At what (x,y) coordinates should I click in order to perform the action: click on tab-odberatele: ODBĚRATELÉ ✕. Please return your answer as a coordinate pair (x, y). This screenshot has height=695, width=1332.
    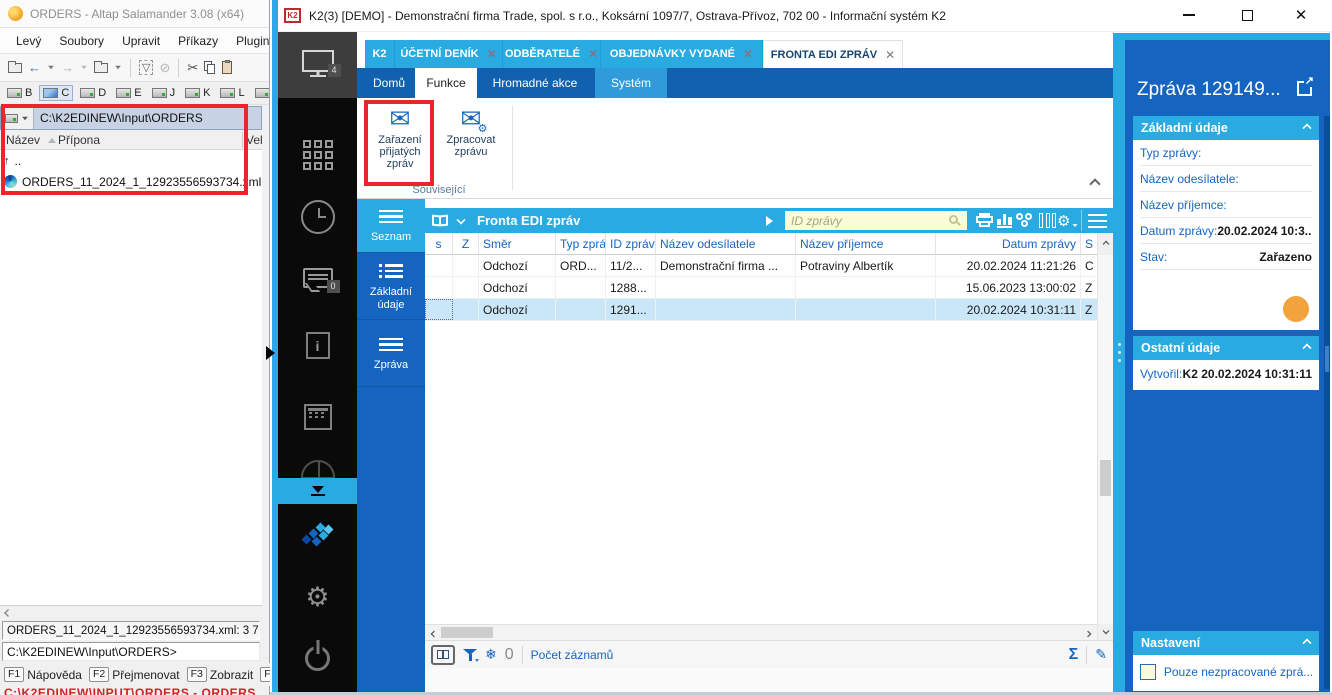
    Looking at the image, I should click on (552, 54).